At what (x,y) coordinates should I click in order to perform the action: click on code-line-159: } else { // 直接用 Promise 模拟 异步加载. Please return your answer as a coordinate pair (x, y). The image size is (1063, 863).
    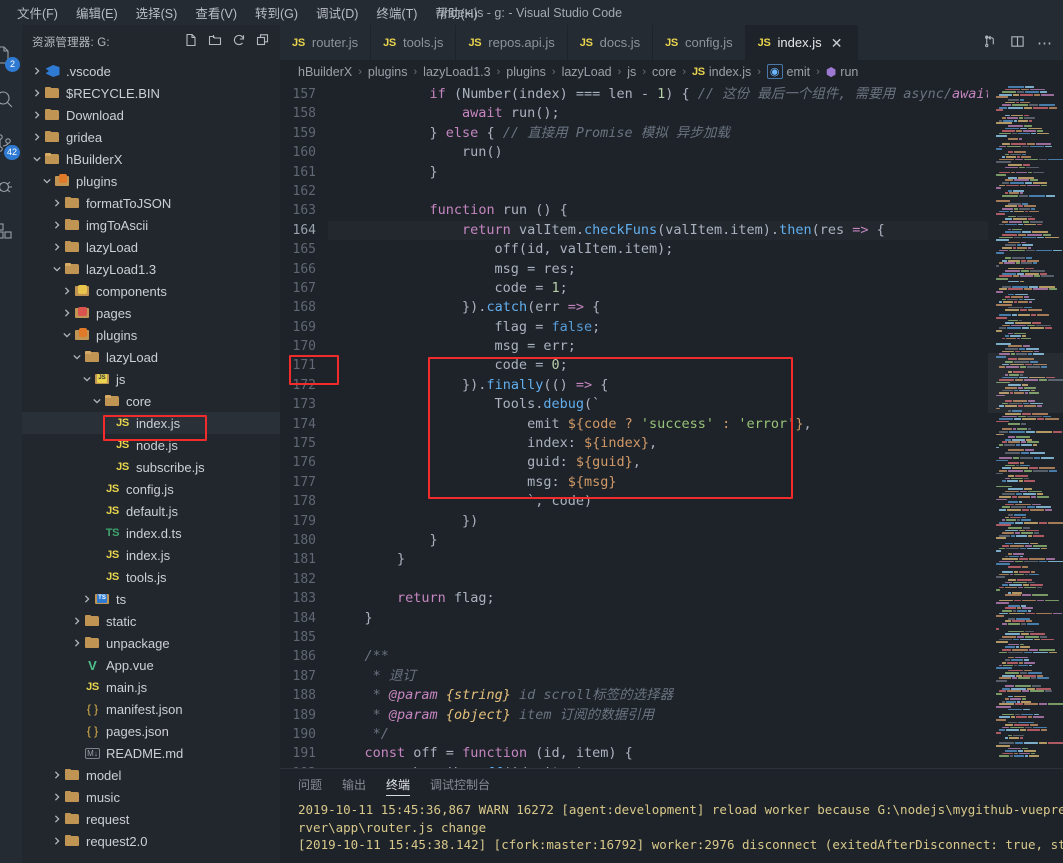
    Looking at the image, I should click on (658, 133).